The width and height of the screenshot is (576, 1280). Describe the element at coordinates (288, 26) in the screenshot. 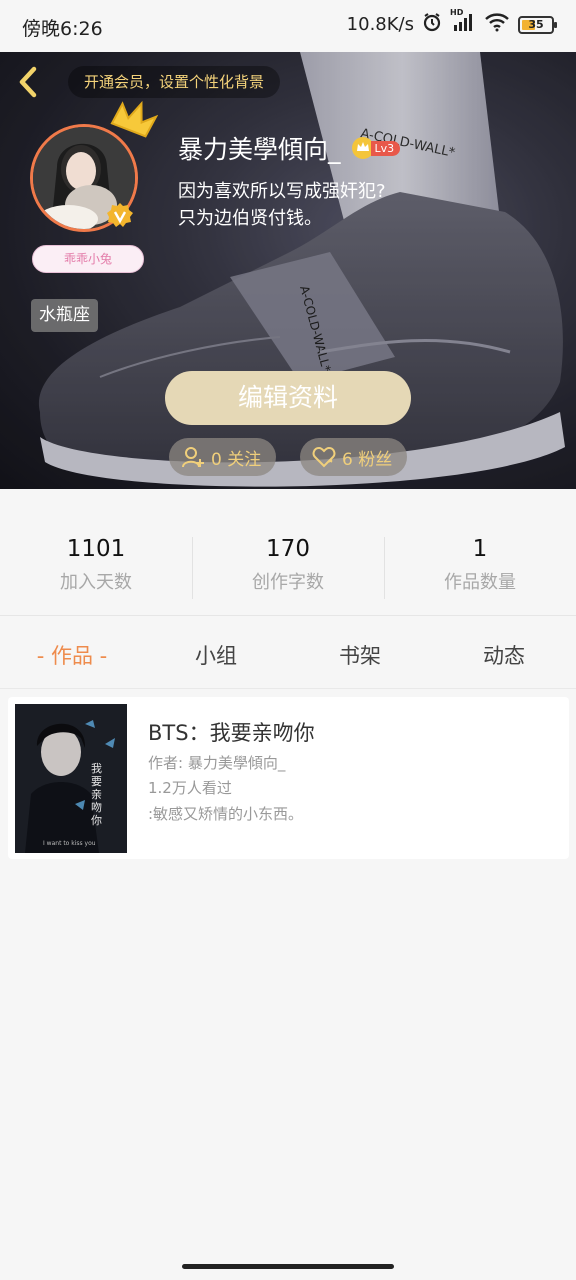

I see `status-bar: 傍晚6:26 10.8K/s HD 35` at that location.